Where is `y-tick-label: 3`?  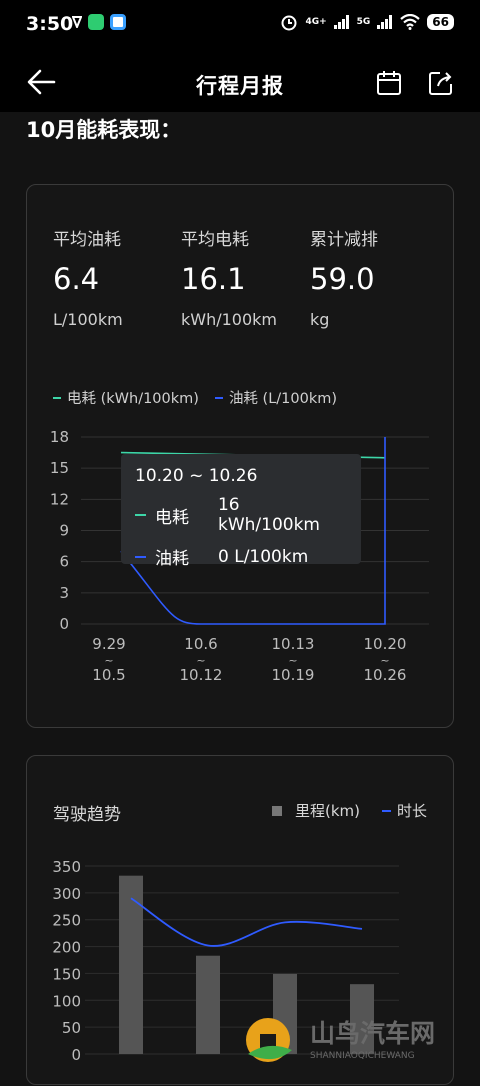
y-tick-label: 3 is located at coordinates (64, 593).